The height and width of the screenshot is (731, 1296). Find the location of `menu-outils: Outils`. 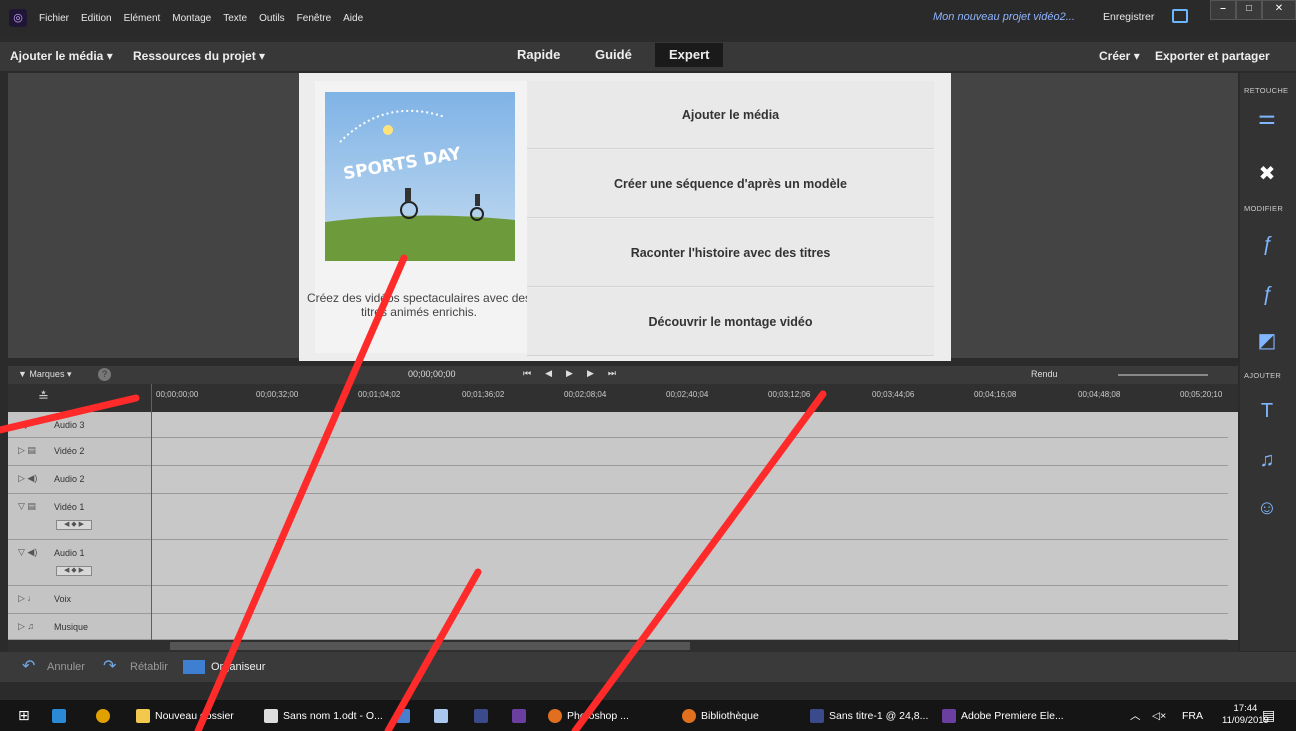

menu-outils: Outils is located at coordinates (272, 18).